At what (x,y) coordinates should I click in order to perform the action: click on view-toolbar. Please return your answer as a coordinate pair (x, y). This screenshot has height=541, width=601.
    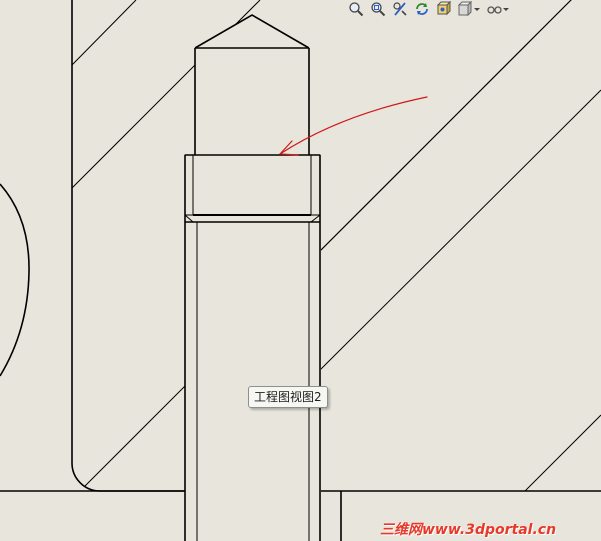
    Looking at the image, I should click on (428, 9).